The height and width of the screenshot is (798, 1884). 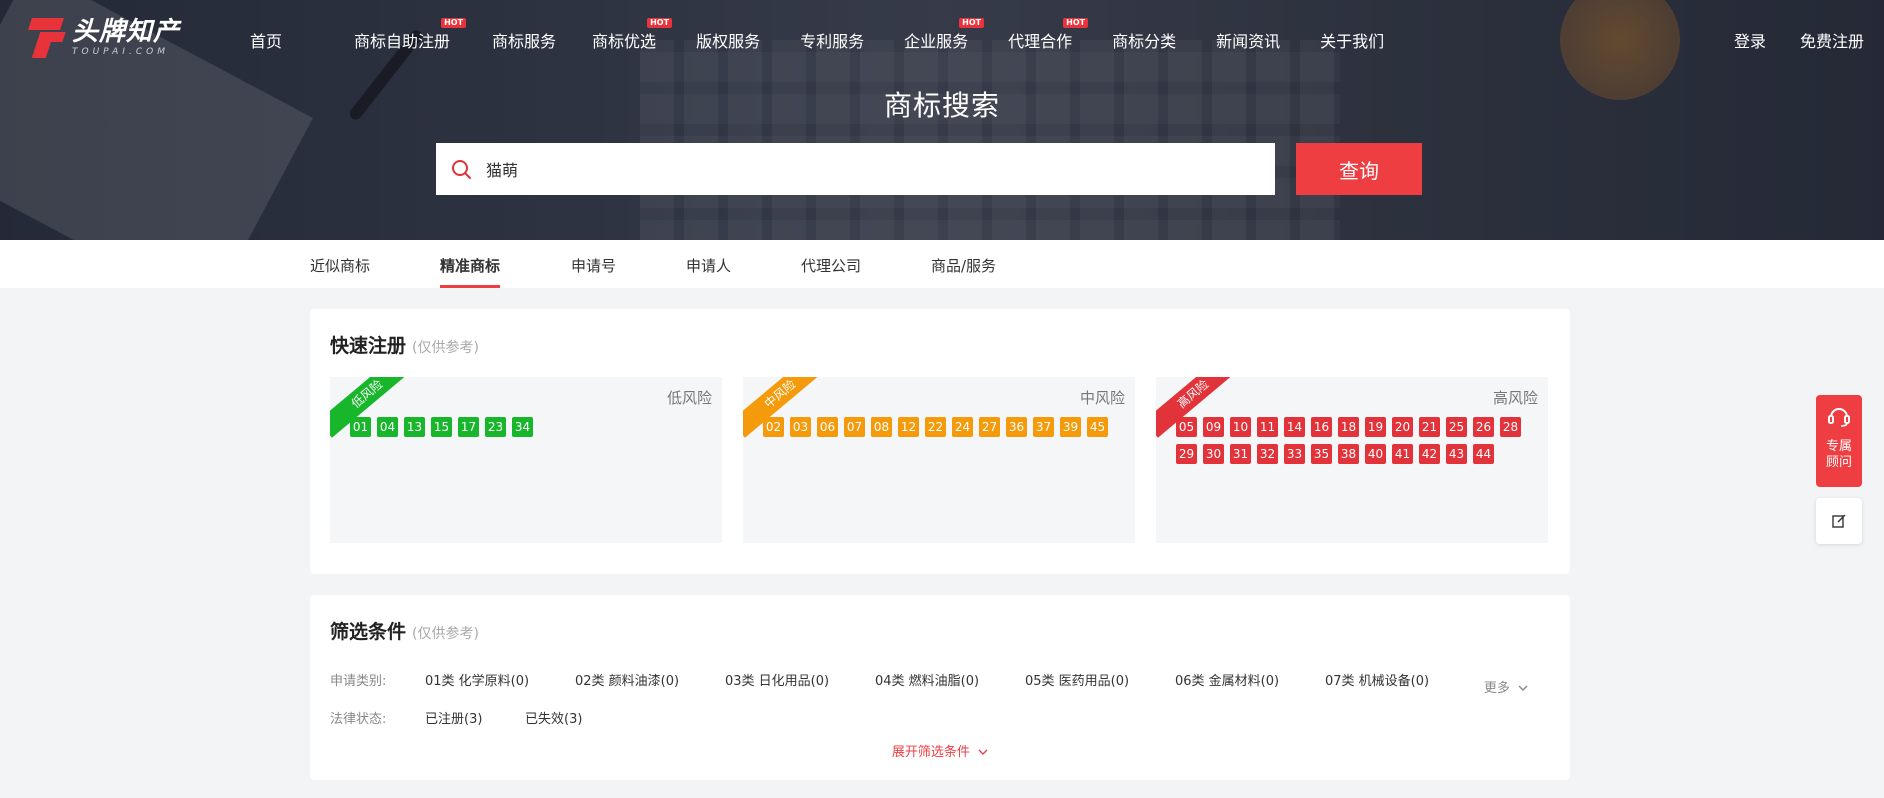 What do you see at coordinates (575, 717) in the screenshot?
I see `filter-option: 已失效(3)` at bounding box center [575, 717].